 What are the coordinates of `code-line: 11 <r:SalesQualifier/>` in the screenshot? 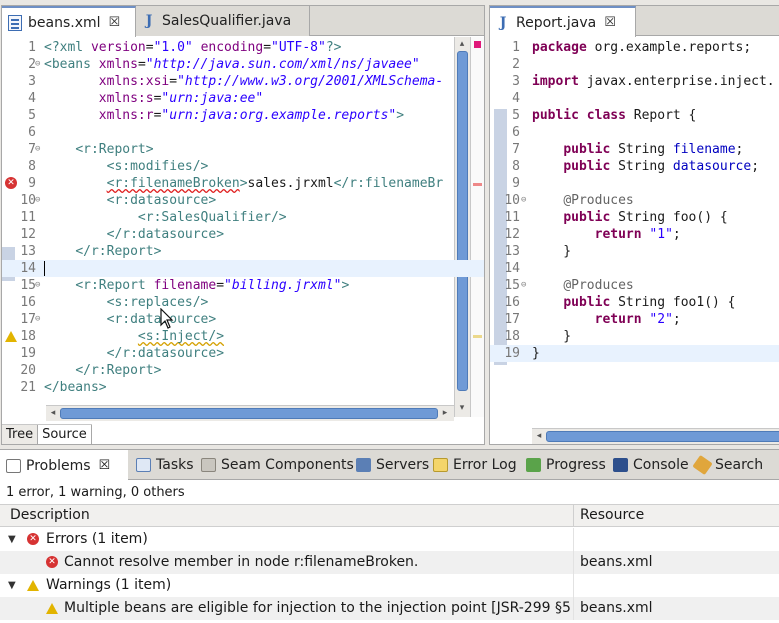 It's located at (243, 217).